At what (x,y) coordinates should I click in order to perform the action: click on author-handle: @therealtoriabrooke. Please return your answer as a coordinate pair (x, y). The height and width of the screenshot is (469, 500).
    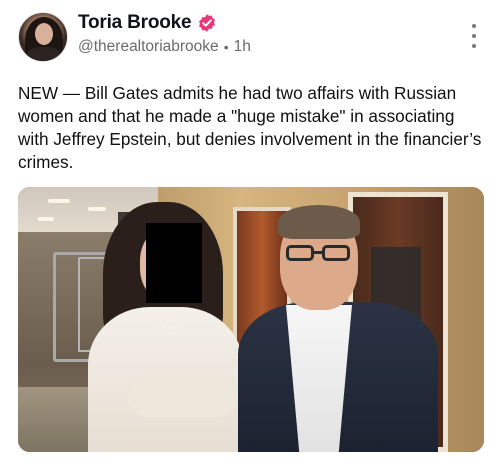
    Looking at the image, I should click on (148, 47).